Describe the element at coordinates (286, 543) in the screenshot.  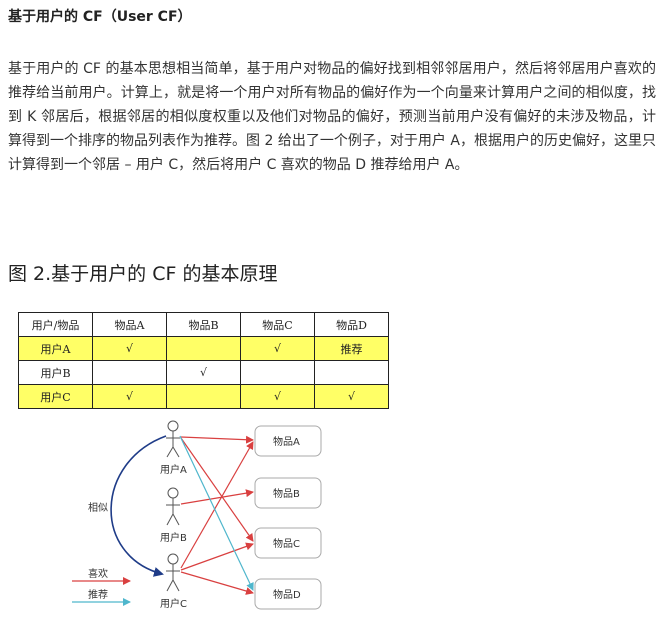
I see `item-c-label: 物品C` at that location.